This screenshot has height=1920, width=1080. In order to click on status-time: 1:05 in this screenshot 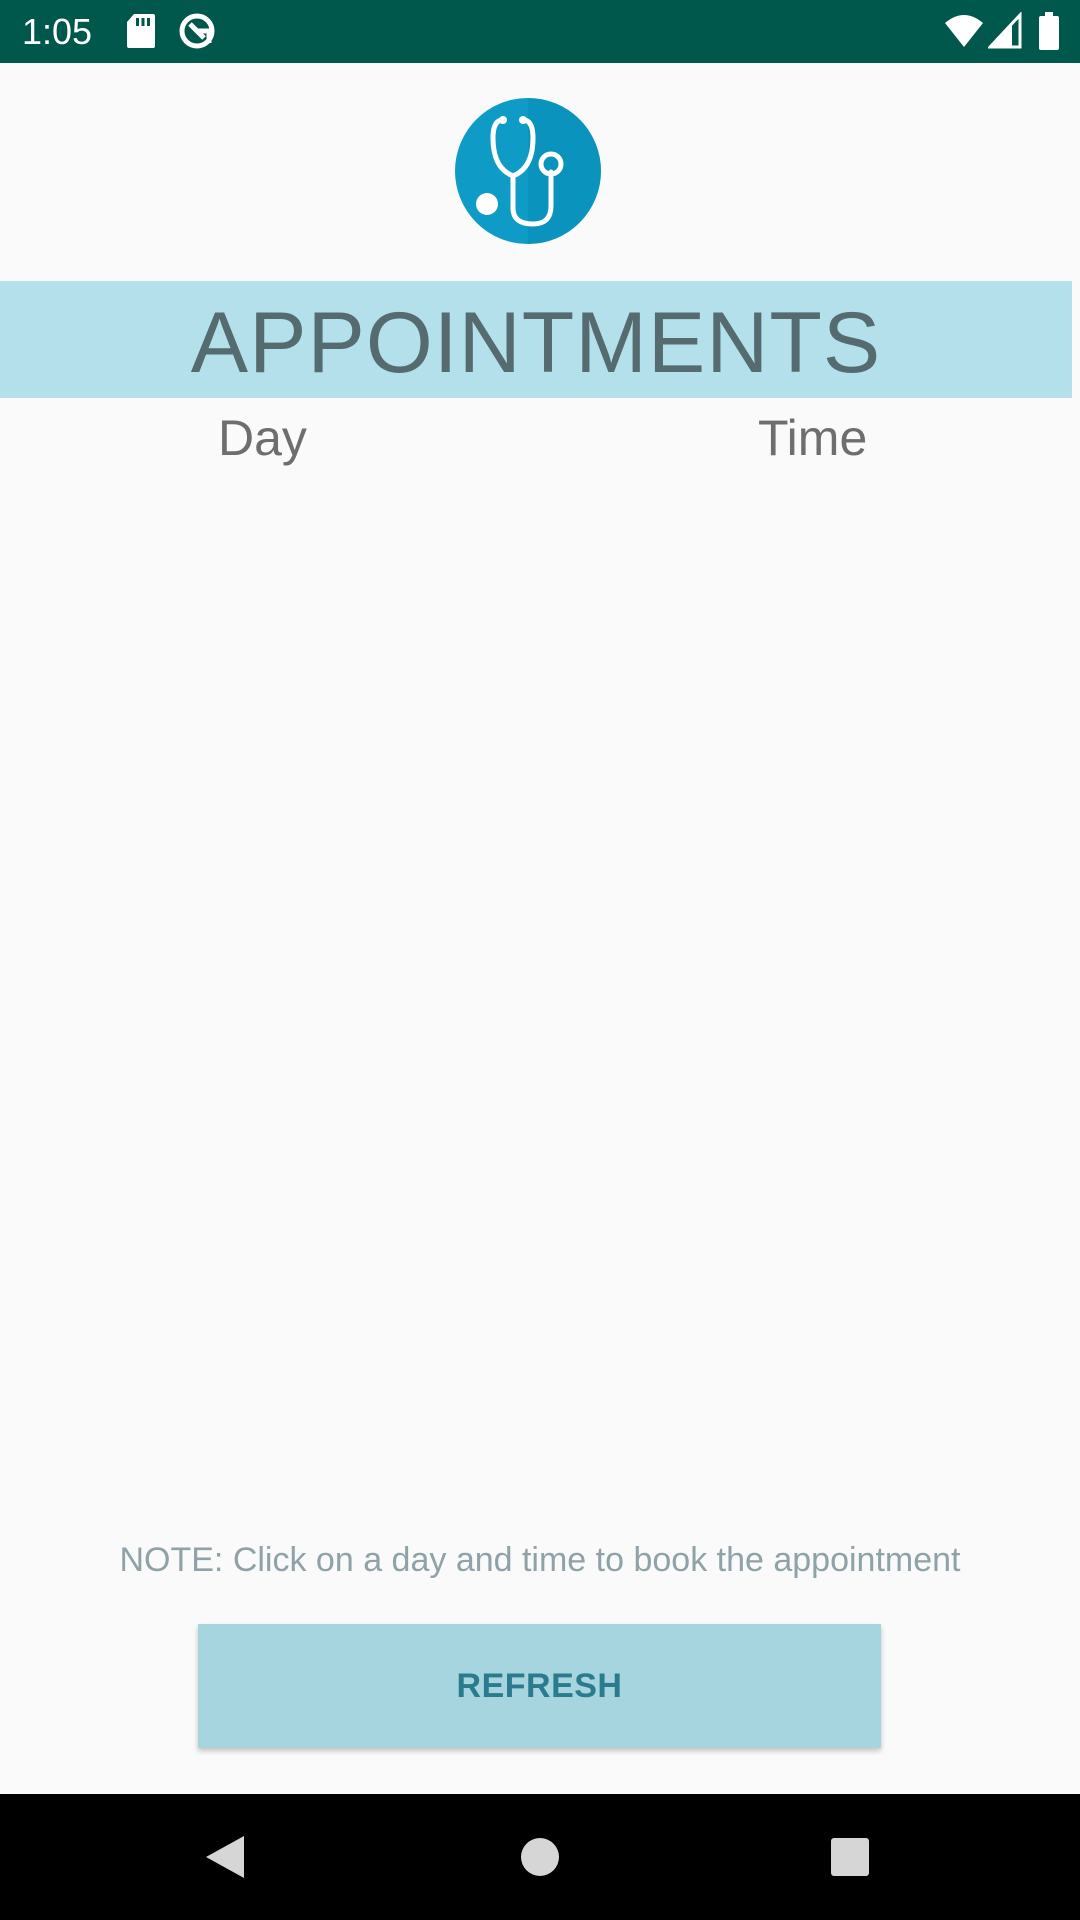, I will do `click(57, 31)`.